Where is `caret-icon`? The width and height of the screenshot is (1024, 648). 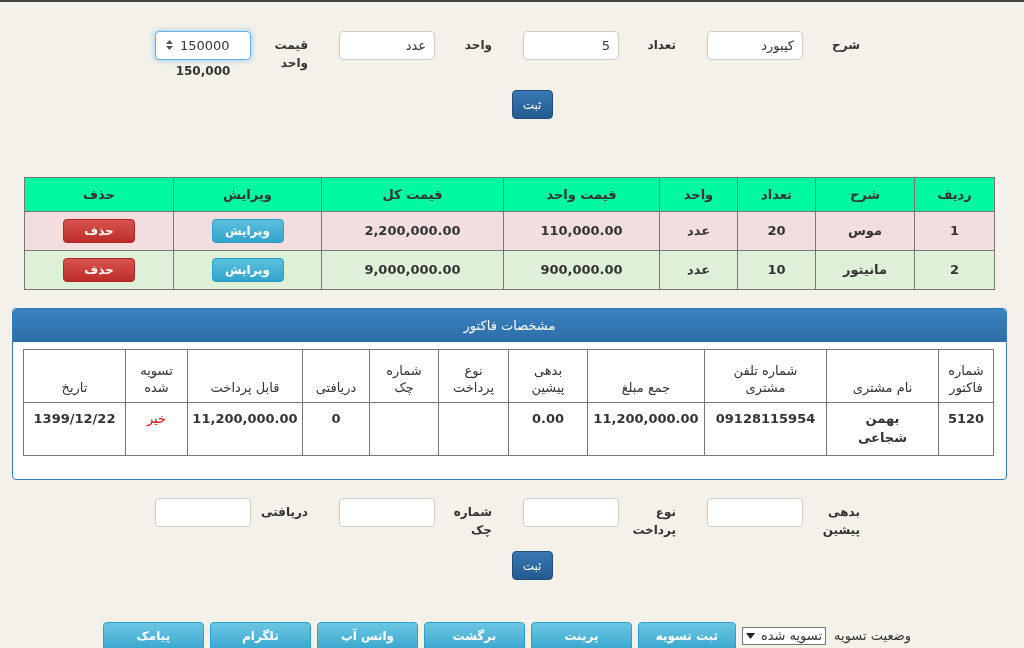 caret-icon is located at coordinates (750, 635).